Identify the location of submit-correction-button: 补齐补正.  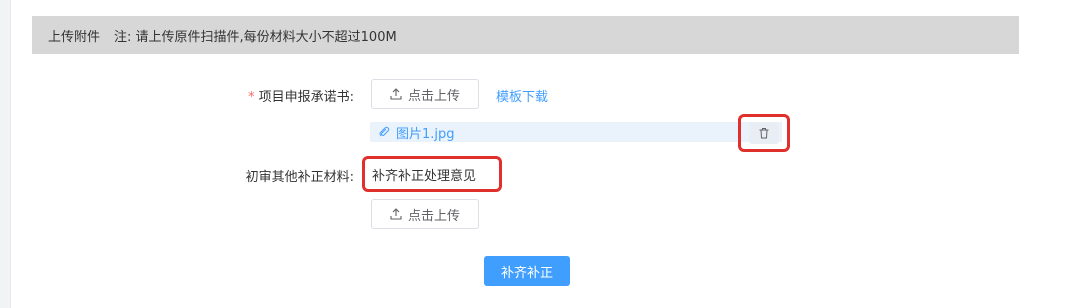
(527, 271).